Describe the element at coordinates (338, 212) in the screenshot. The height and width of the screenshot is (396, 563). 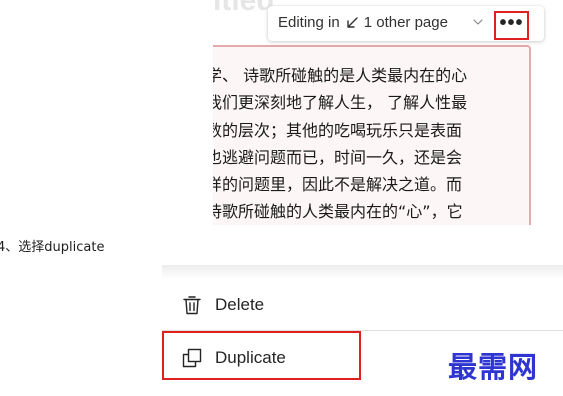
I see `note-line: 诗歌所碰触的人类最内在的“心”，它` at that location.